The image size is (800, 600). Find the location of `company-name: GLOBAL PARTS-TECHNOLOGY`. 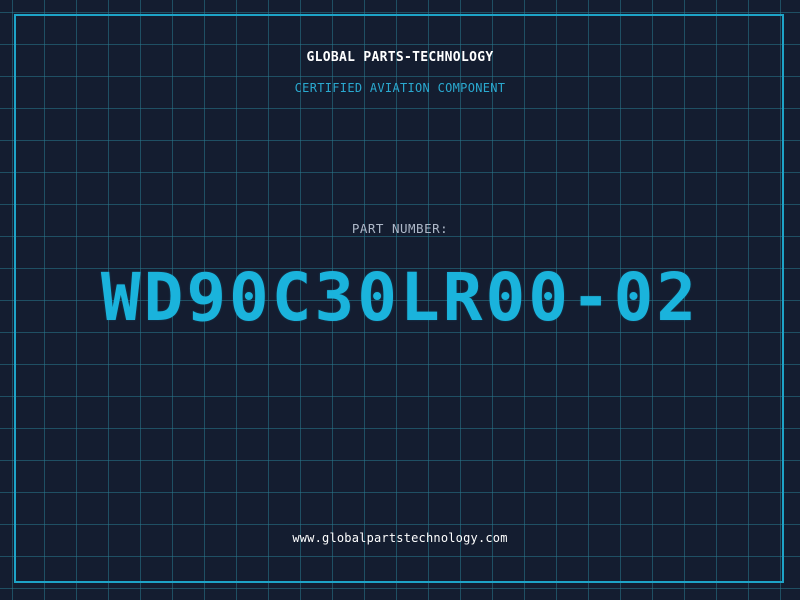

company-name: GLOBAL PARTS-TECHNOLOGY is located at coordinates (400, 57).